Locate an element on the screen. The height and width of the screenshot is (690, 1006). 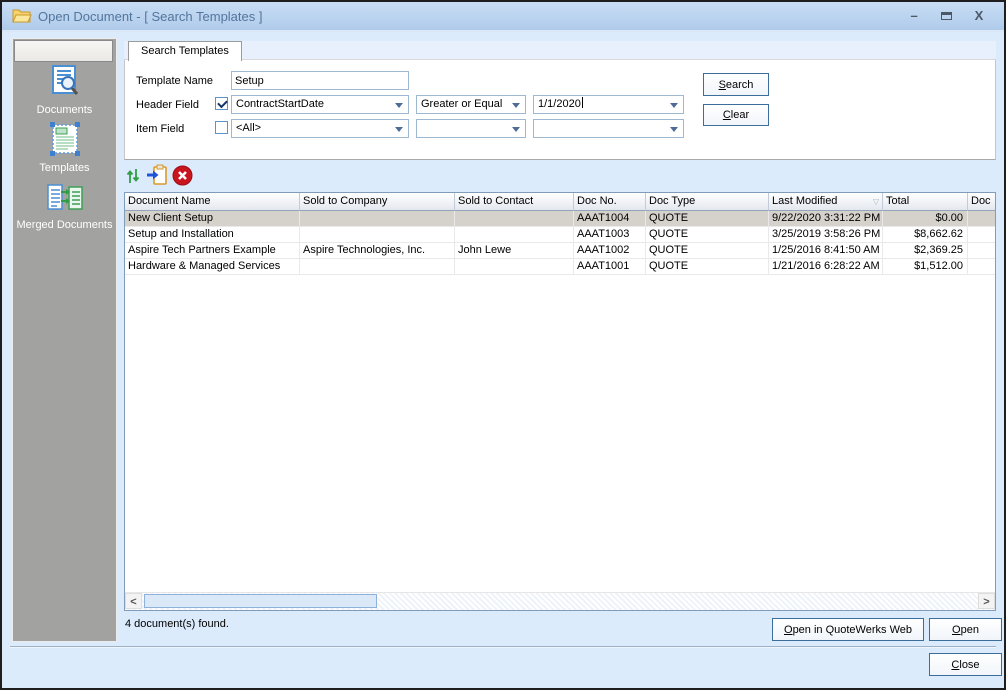
header-cell: Doc No. is located at coordinates (610, 202).